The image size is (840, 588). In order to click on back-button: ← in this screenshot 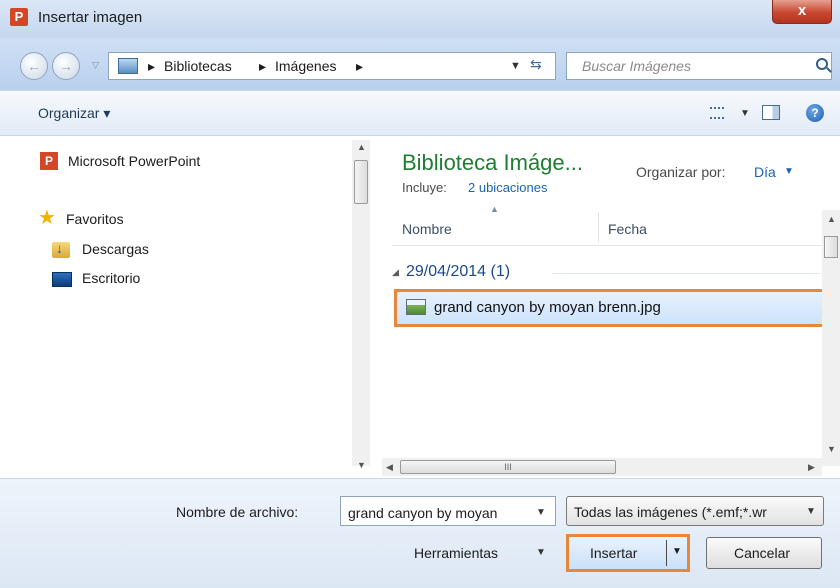, I will do `click(34, 66)`.